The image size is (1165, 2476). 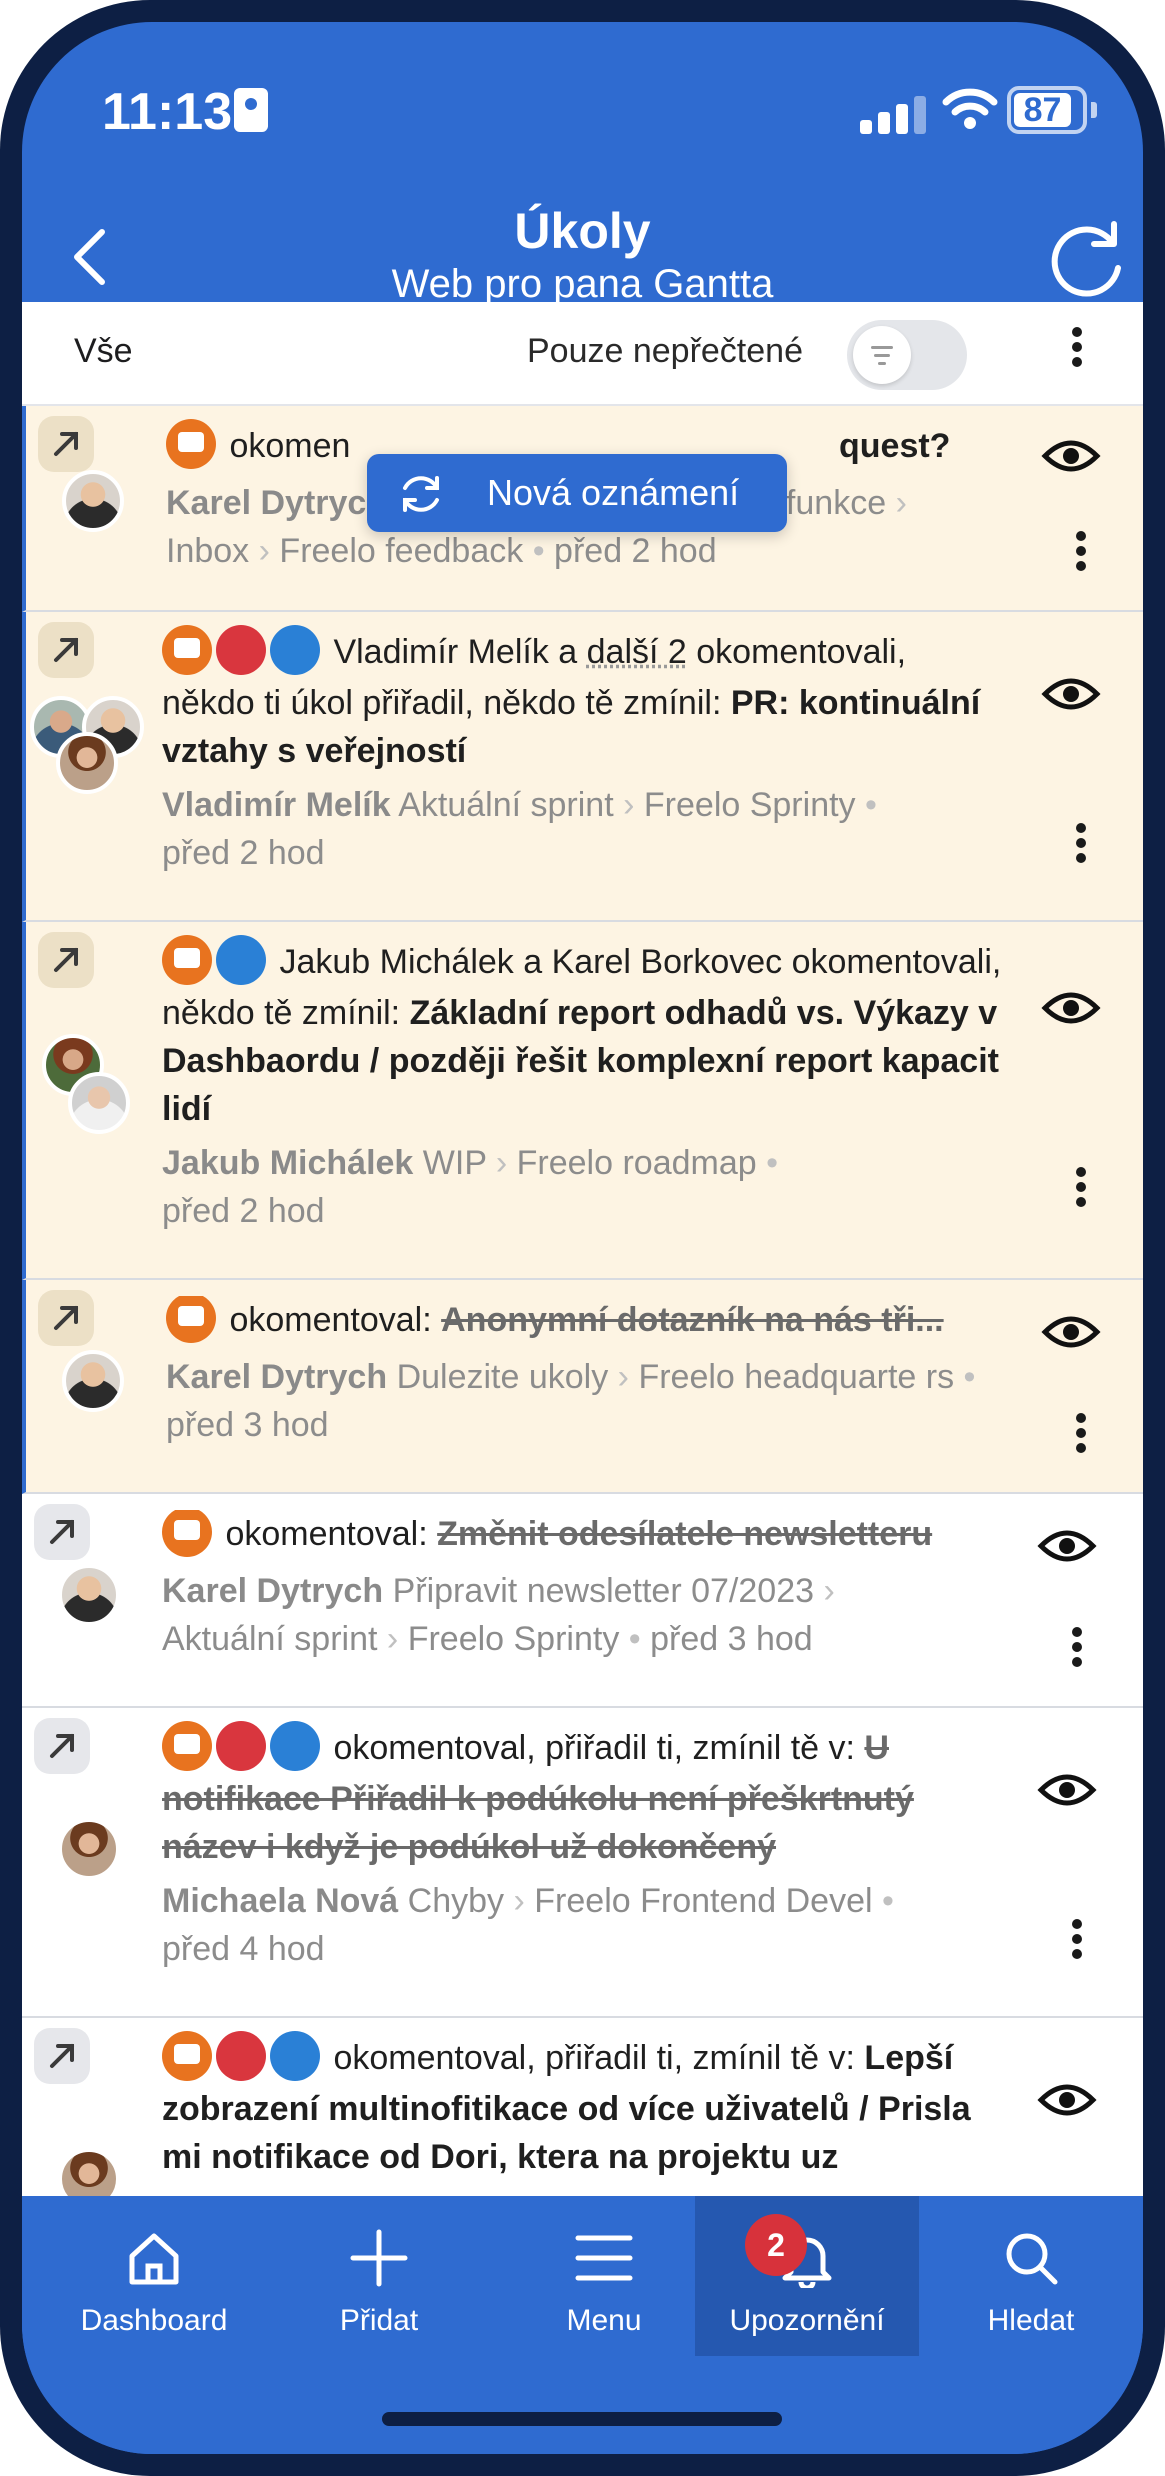 What do you see at coordinates (460, 652) in the screenshot?
I see `notification-text: Vladimír Melík a` at bounding box center [460, 652].